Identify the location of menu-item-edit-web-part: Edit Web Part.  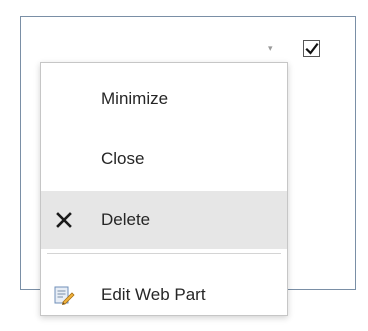
(164, 295).